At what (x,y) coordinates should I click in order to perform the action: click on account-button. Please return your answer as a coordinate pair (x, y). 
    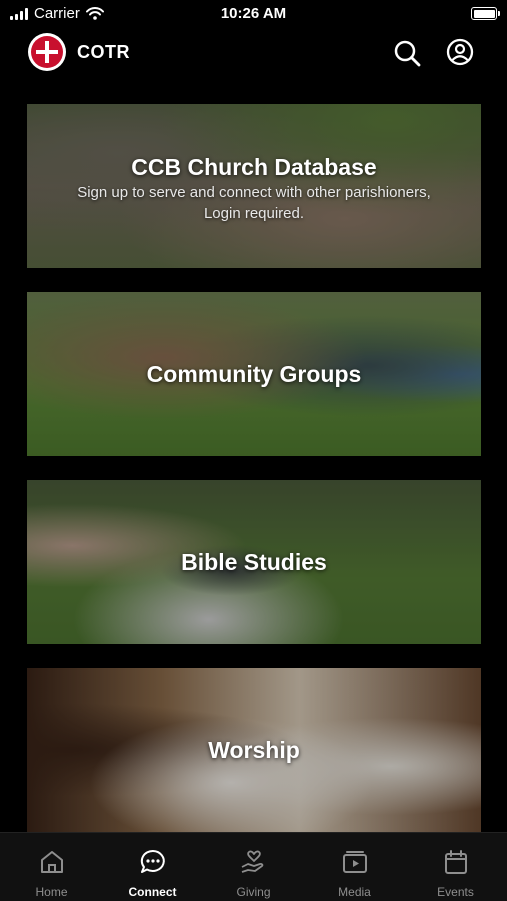
    Looking at the image, I should click on (461, 53).